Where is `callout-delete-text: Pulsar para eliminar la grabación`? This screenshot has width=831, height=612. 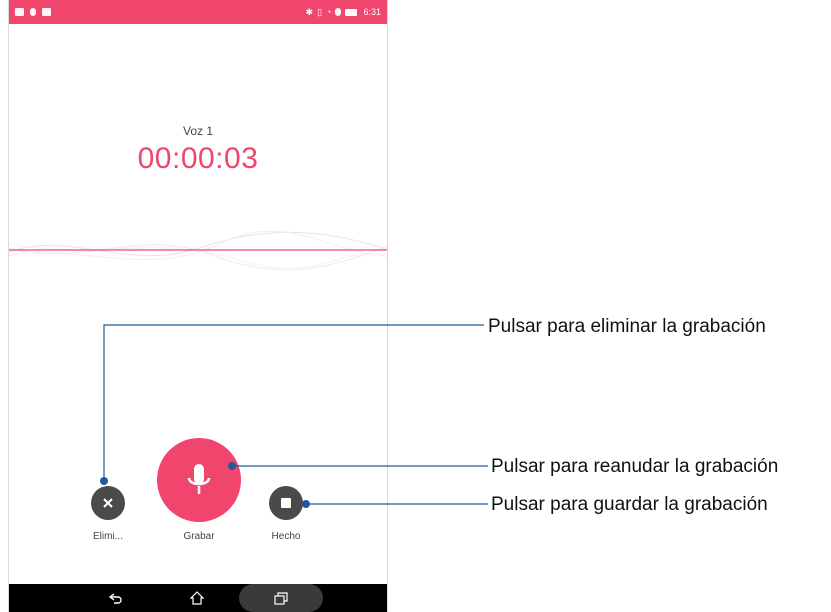 callout-delete-text: Pulsar para eliminar la grabación is located at coordinates (627, 326).